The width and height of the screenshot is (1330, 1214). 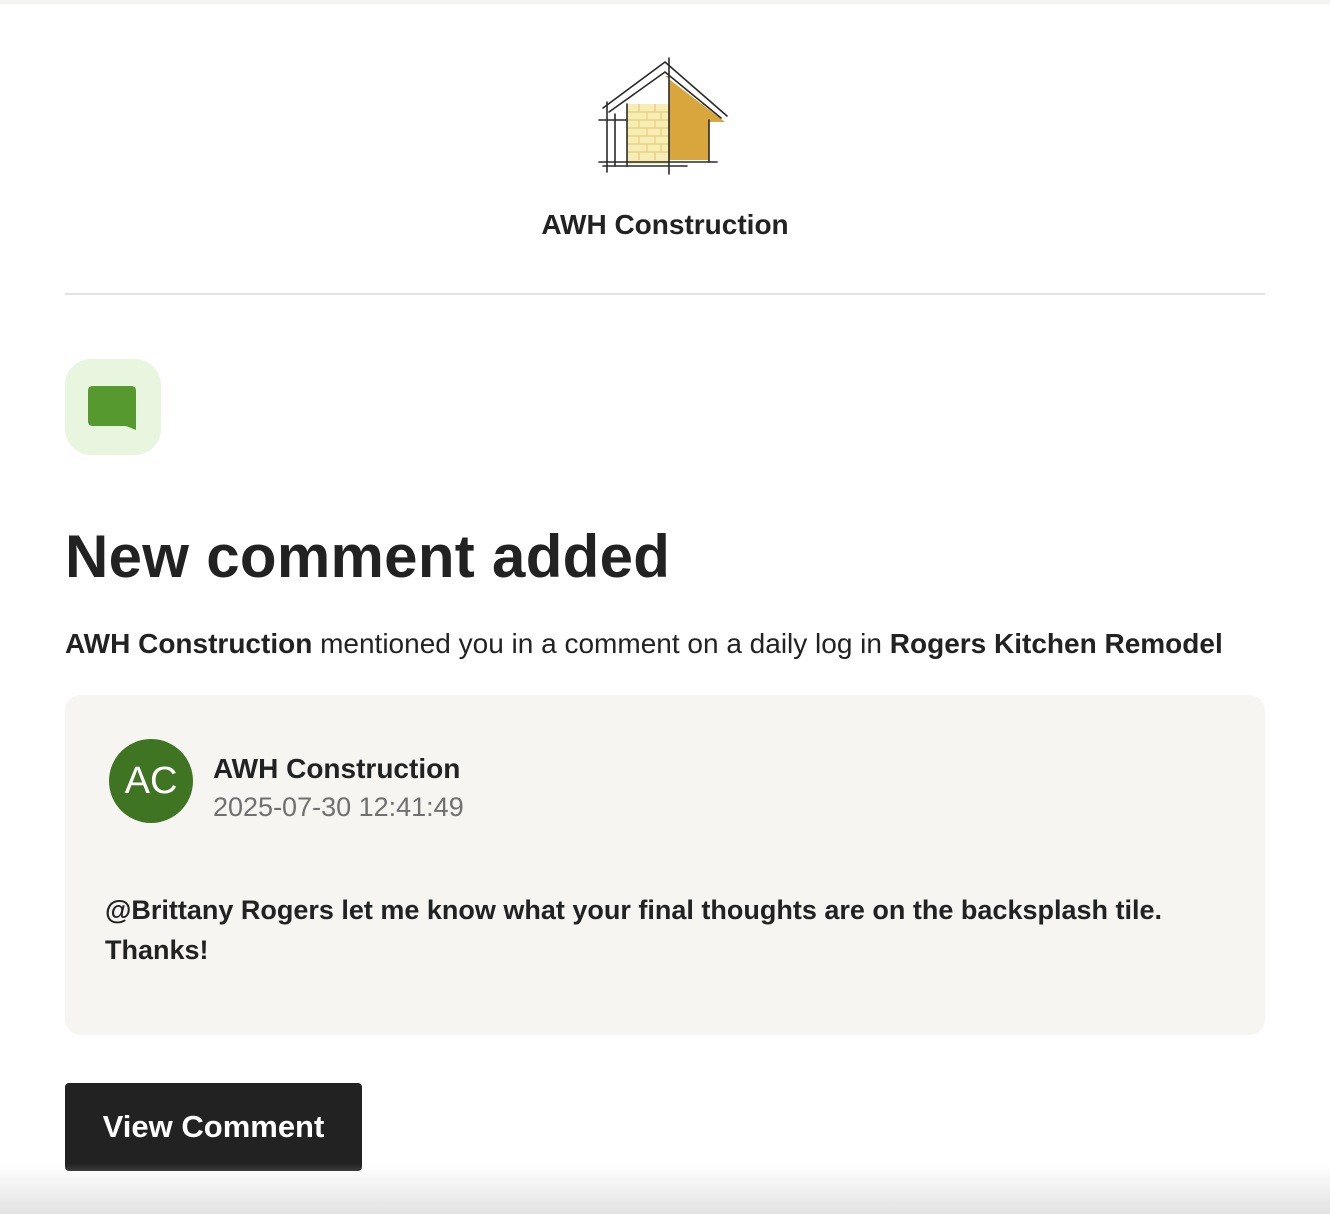 What do you see at coordinates (665, 1189) in the screenshot?
I see `bottom-fade` at bounding box center [665, 1189].